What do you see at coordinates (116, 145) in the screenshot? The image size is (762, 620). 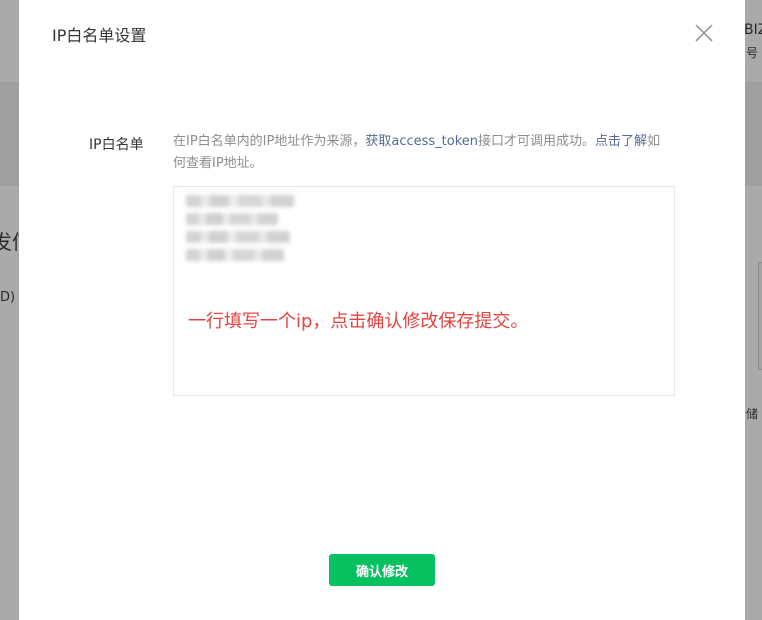 I see `ip-whitelist-label: IP白名单` at bounding box center [116, 145].